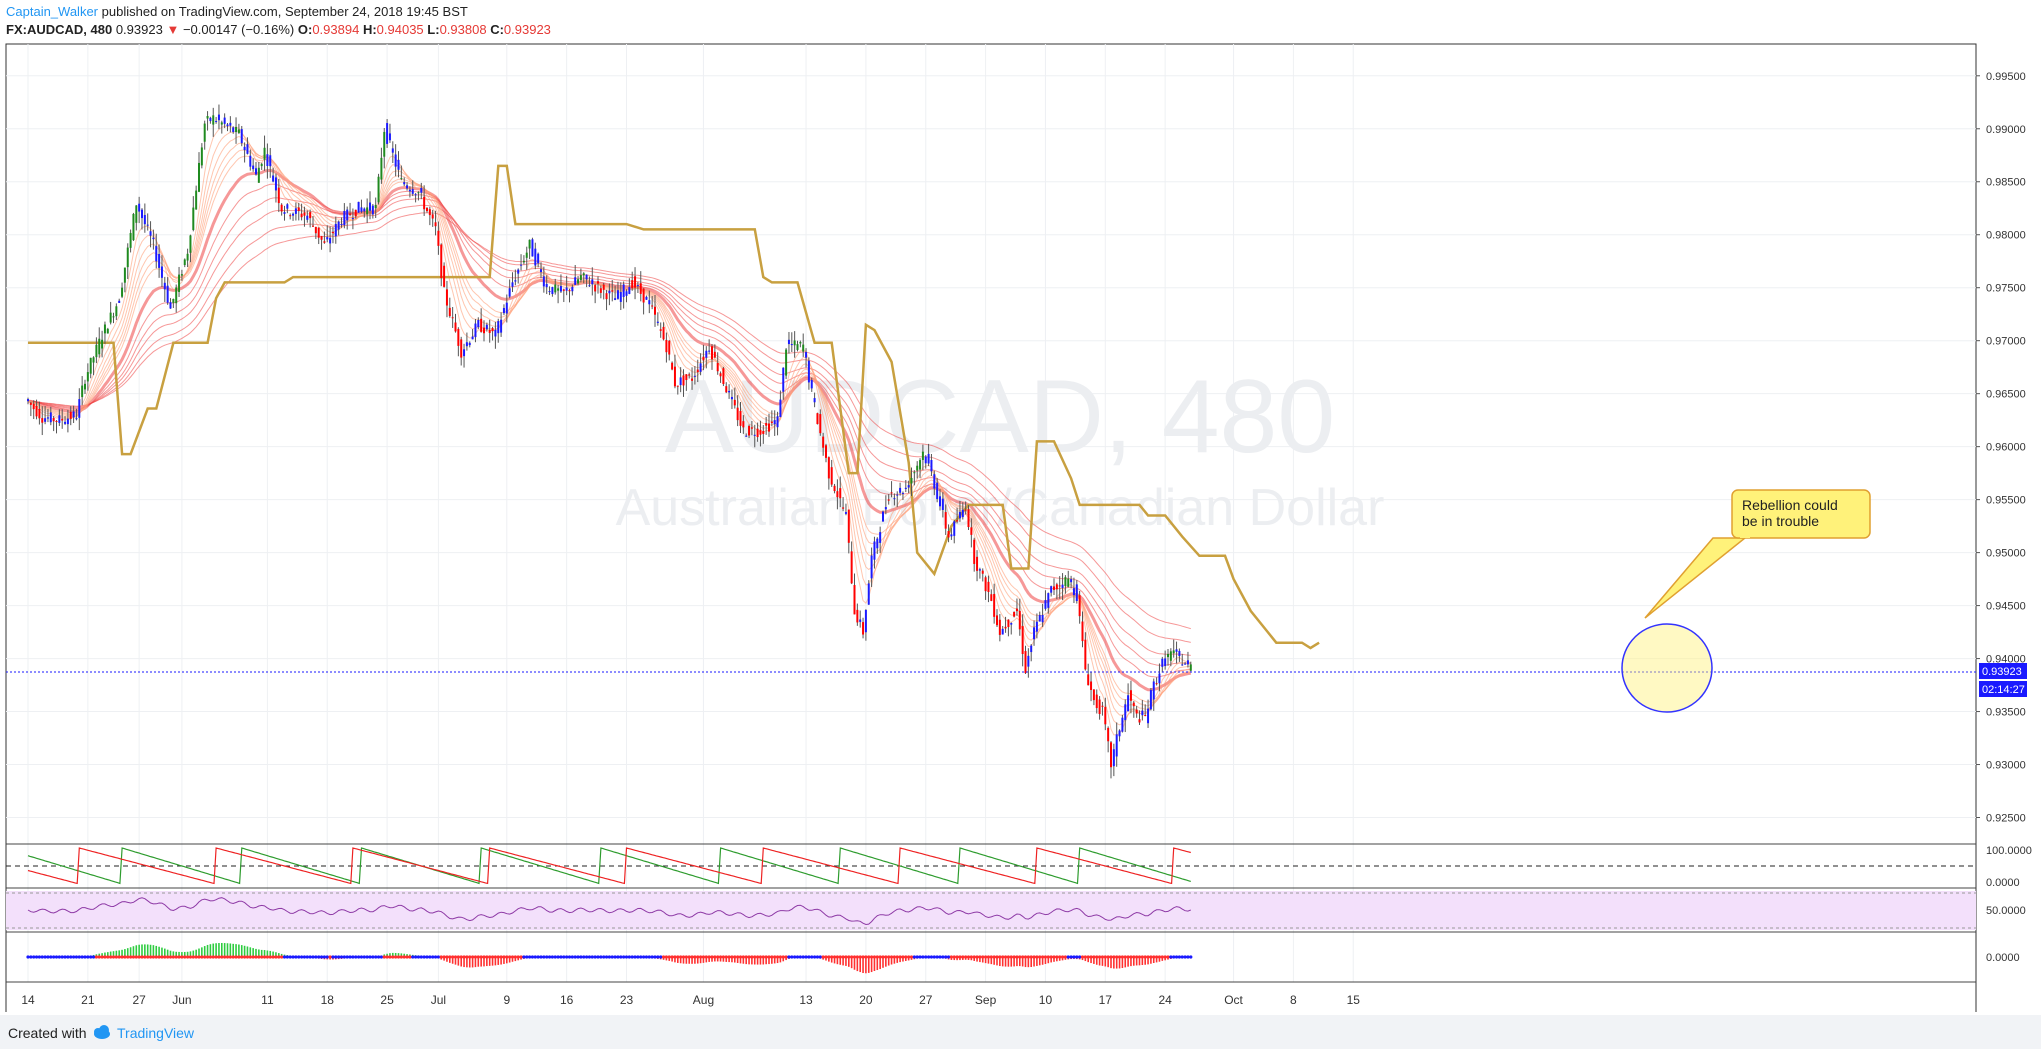 The height and width of the screenshot is (1049, 2041). Describe the element at coordinates (1667, 668) in the screenshot. I see `highlight-ellipse` at that location.